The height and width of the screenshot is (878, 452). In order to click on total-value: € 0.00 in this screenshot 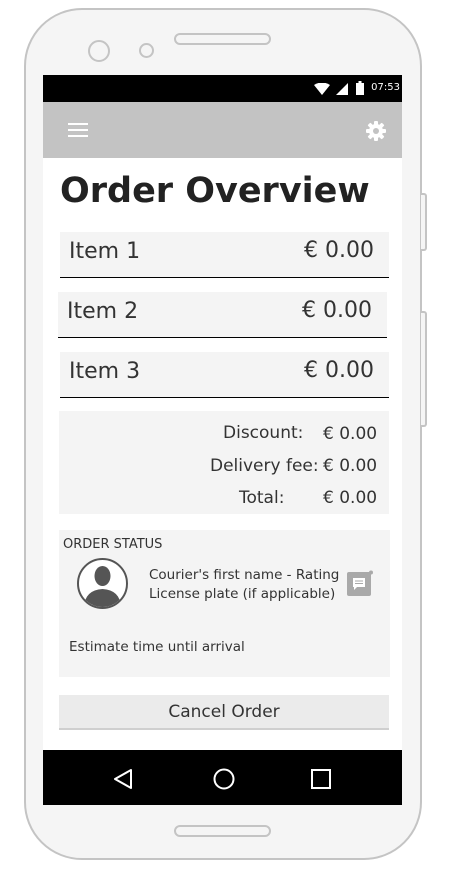, I will do `click(350, 498)`.